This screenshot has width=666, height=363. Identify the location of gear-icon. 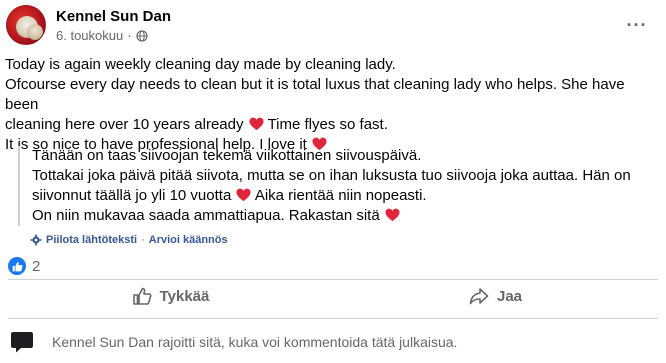
(36, 240).